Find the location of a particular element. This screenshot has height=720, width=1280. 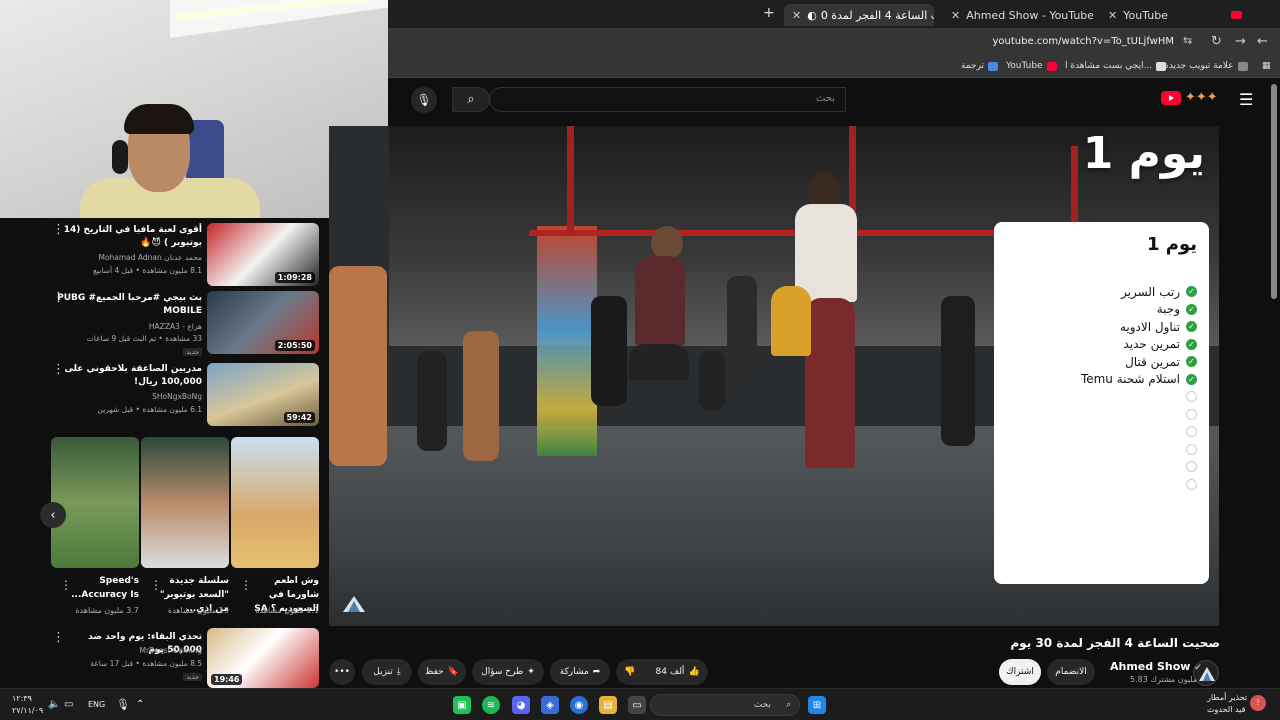

join-button: الانضمام is located at coordinates (1071, 672).